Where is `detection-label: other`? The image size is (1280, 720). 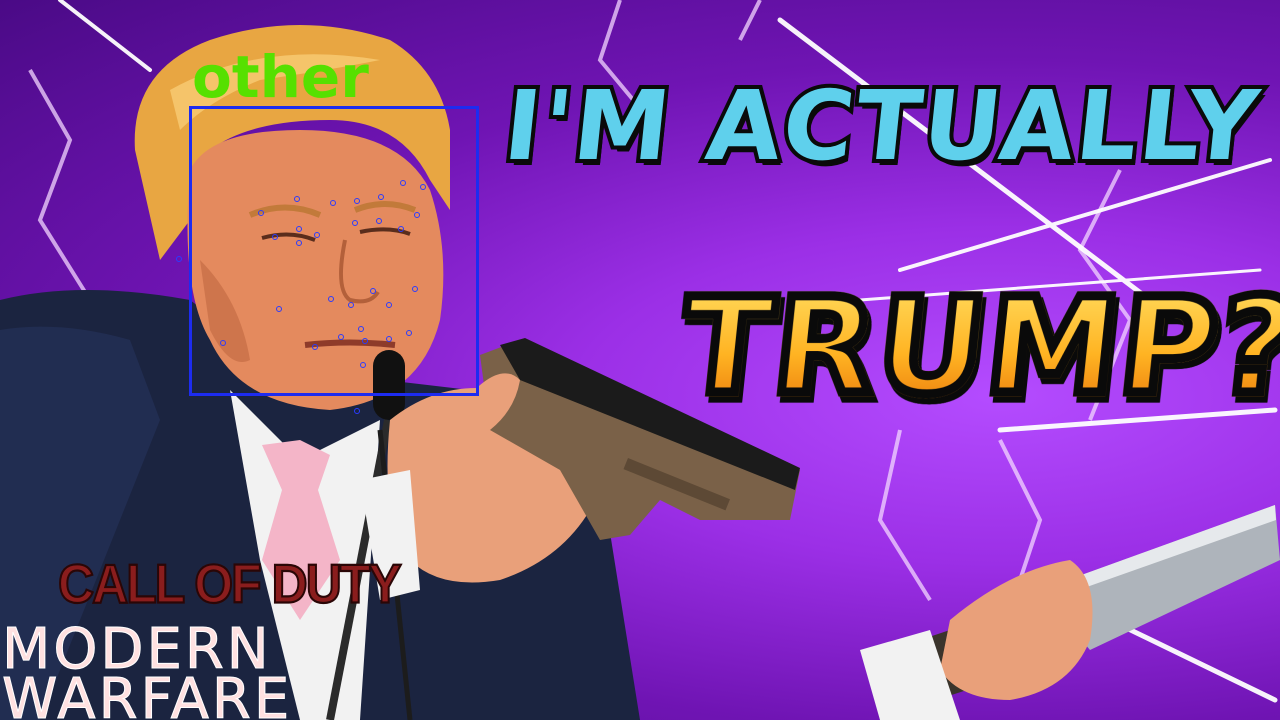 detection-label: other is located at coordinates (280, 77).